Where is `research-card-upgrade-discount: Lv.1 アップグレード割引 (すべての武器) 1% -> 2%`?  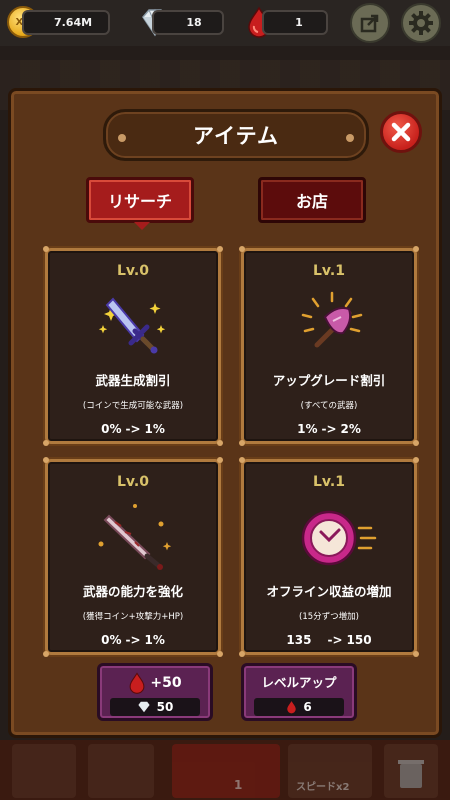
research-card-upgrade-discount: Lv.1 アップグレード割引 (すべての武器) 1% -> 2% is located at coordinates (329, 346).